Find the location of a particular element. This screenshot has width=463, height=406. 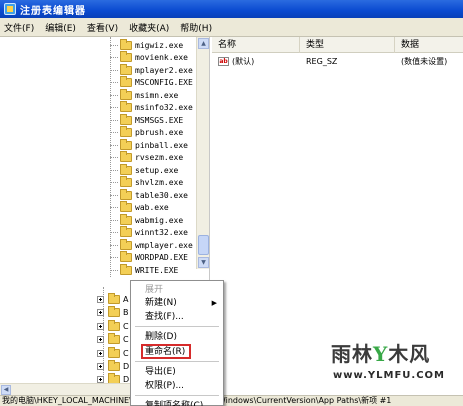

tree-node: winnt32.exe is located at coordinates (149, 233).